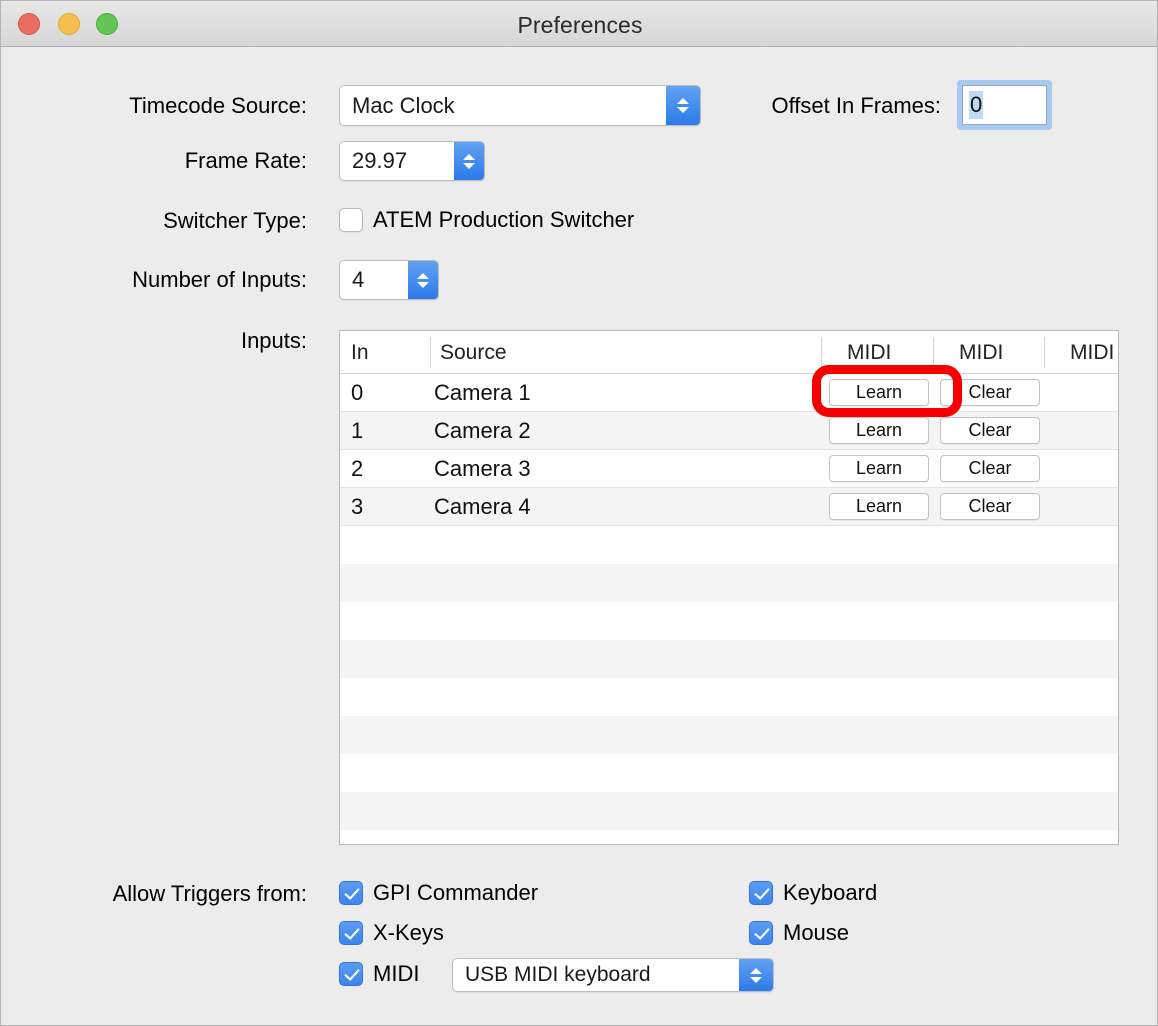  Describe the element at coordinates (357, 506) in the screenshot. I see `cell-in: 3` at that location.